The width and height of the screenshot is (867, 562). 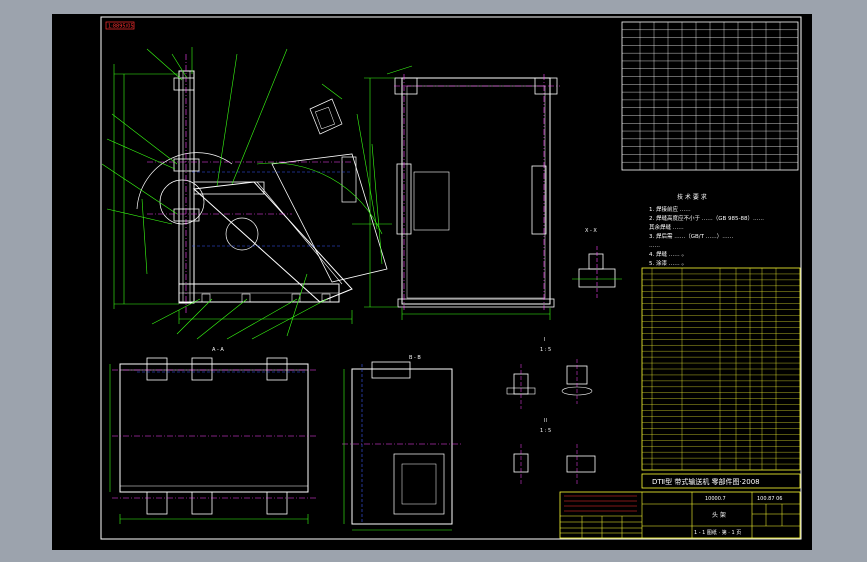 What do you see at coordinates (213, 440) in the screenshot?
I see `plan-view` at bounding box center [213, 440].